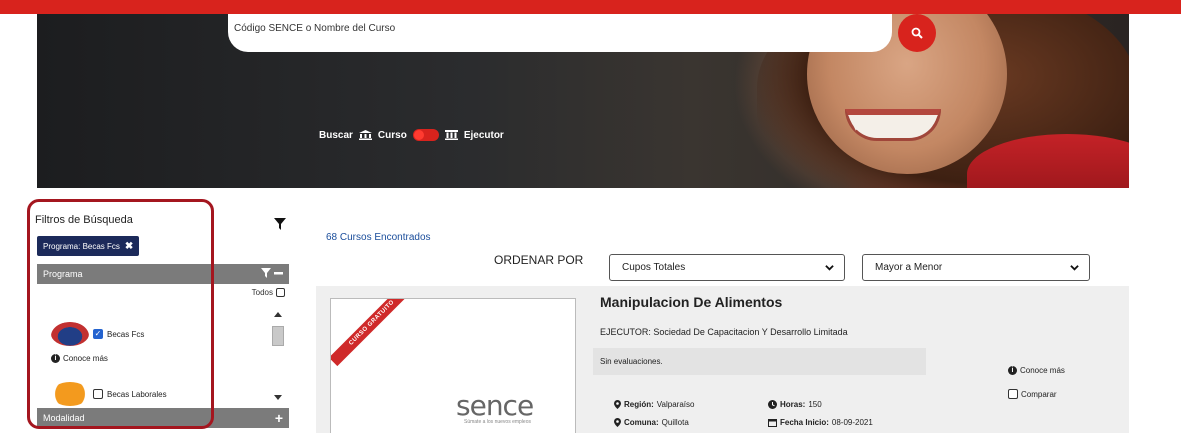  I want to click on becas-laborales-logo, so click(70, 394).